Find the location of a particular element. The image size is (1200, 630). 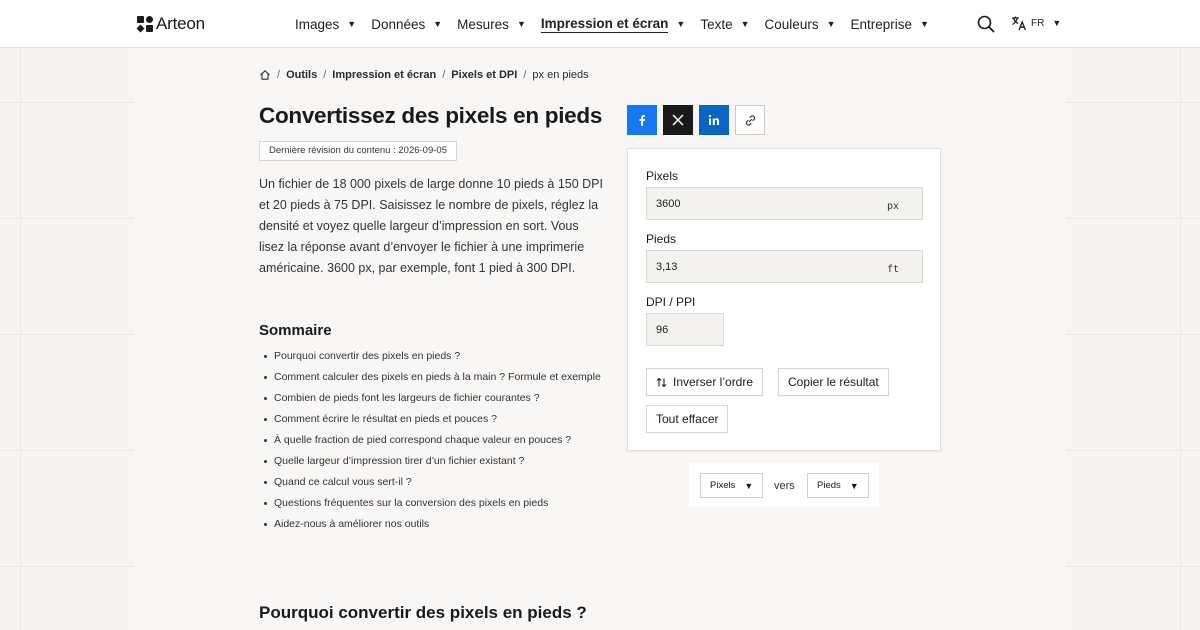

pixels-input: 3600 px is located at coordinates (784, 203).